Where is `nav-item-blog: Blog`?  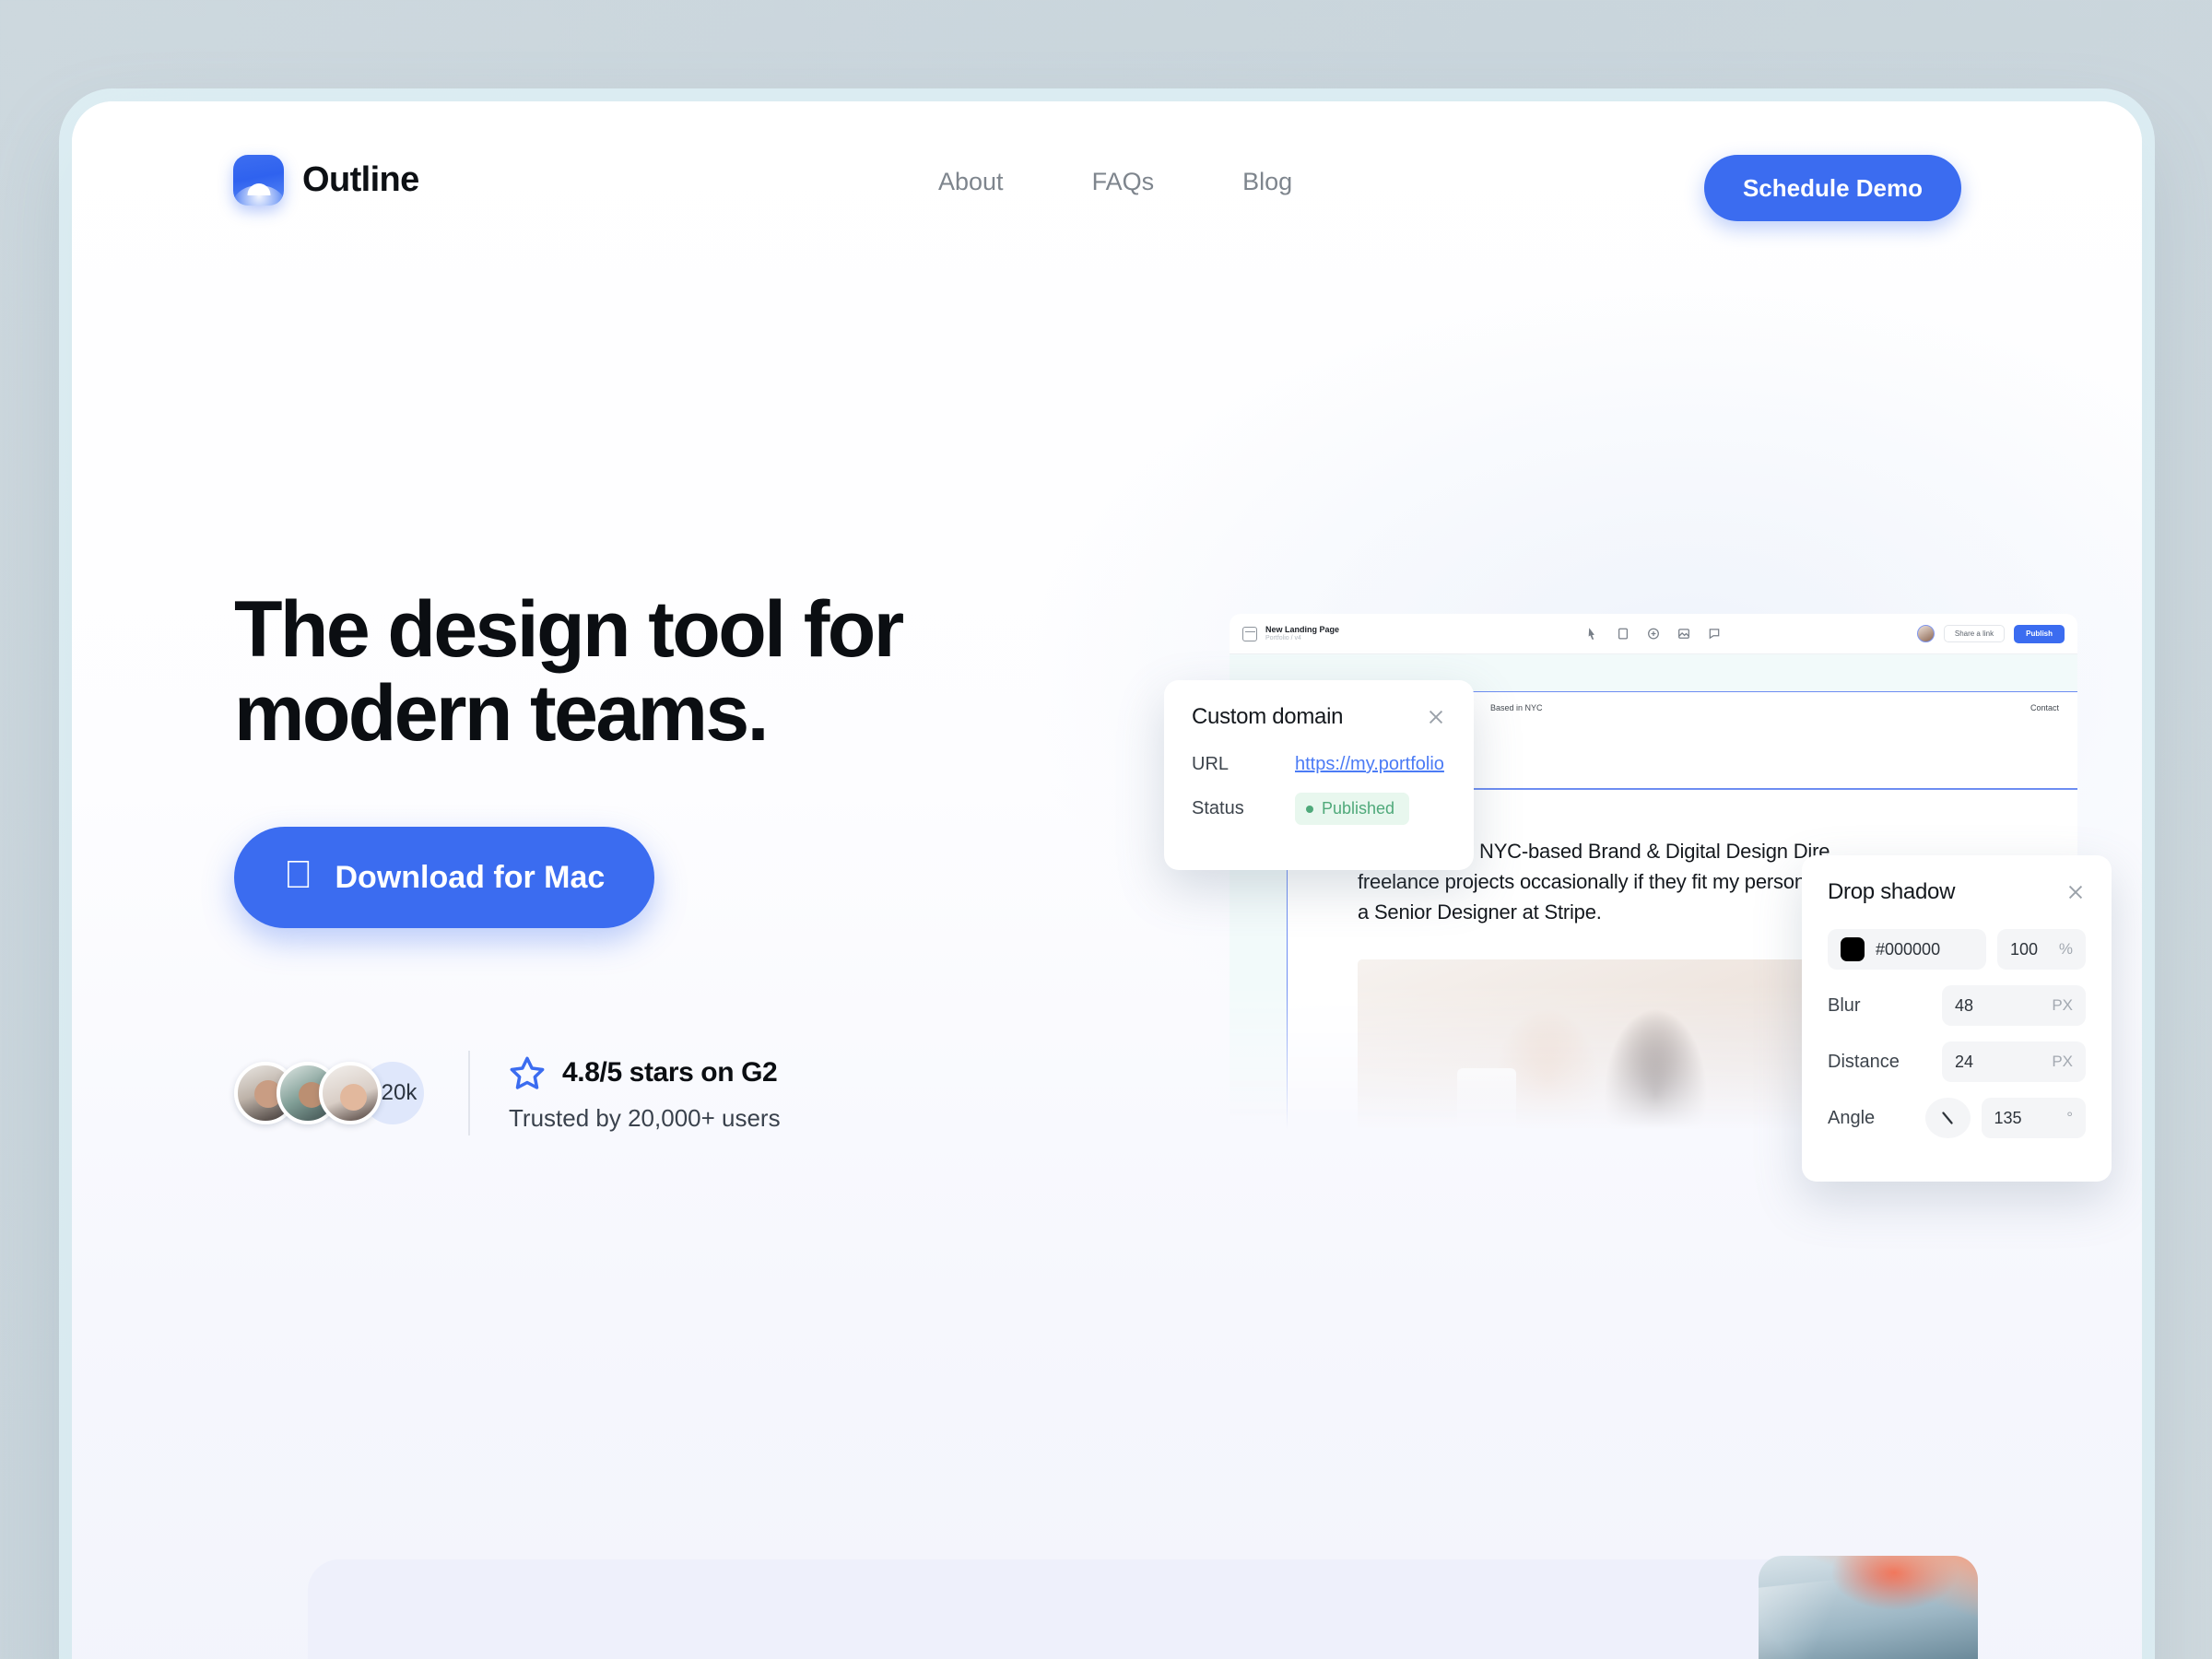
nav-item-blog: Blog is located at coordinates (1267, 182).